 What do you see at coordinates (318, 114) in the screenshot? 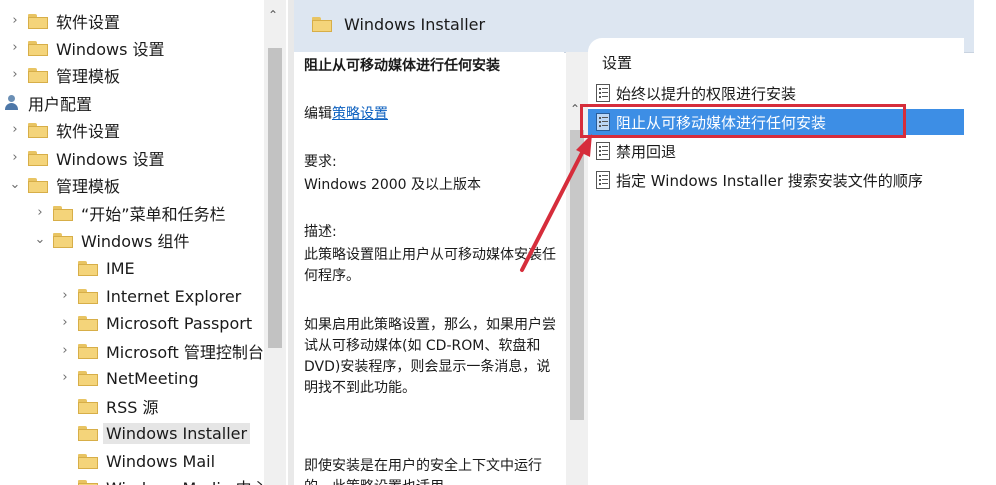
I see `edit-prefix: 编辑` at bounding box center [318, 114].